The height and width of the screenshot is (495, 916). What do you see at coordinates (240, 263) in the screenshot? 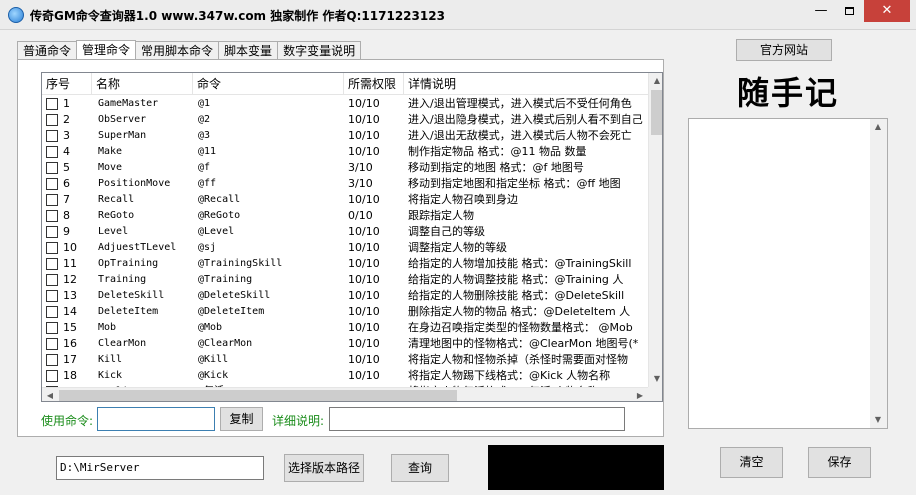
I see `row-command: @TrainingSkill` at bounding box center [240, 263].